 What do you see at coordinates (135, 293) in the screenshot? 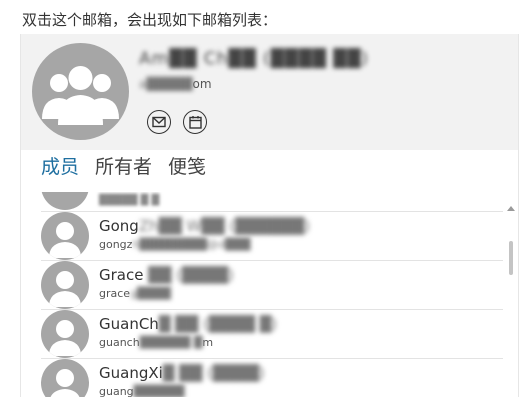
I see `member-email: graceg████` at bounding box center [135, 293].